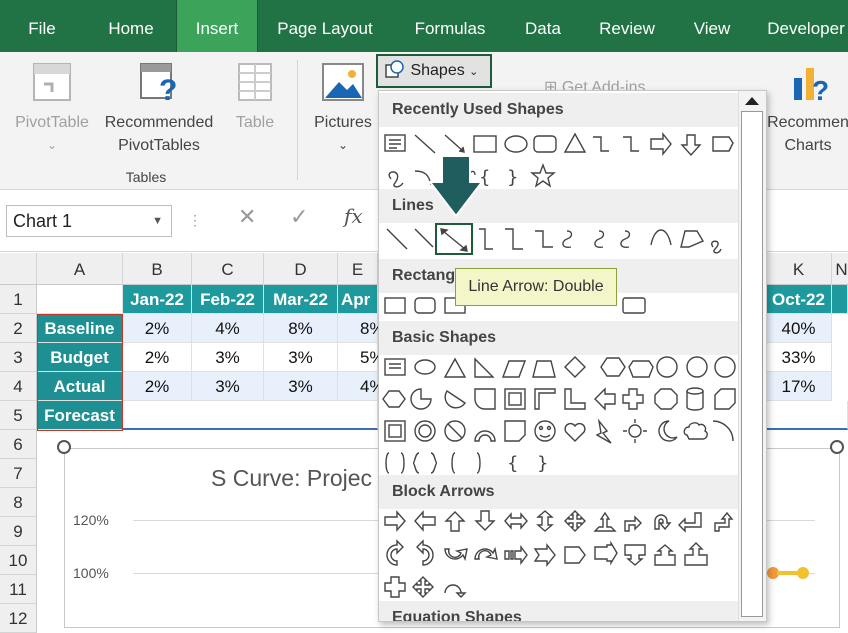 This screenshot has height=633, width=848. I want to click on row-header-11: 11, so click(18, 589).